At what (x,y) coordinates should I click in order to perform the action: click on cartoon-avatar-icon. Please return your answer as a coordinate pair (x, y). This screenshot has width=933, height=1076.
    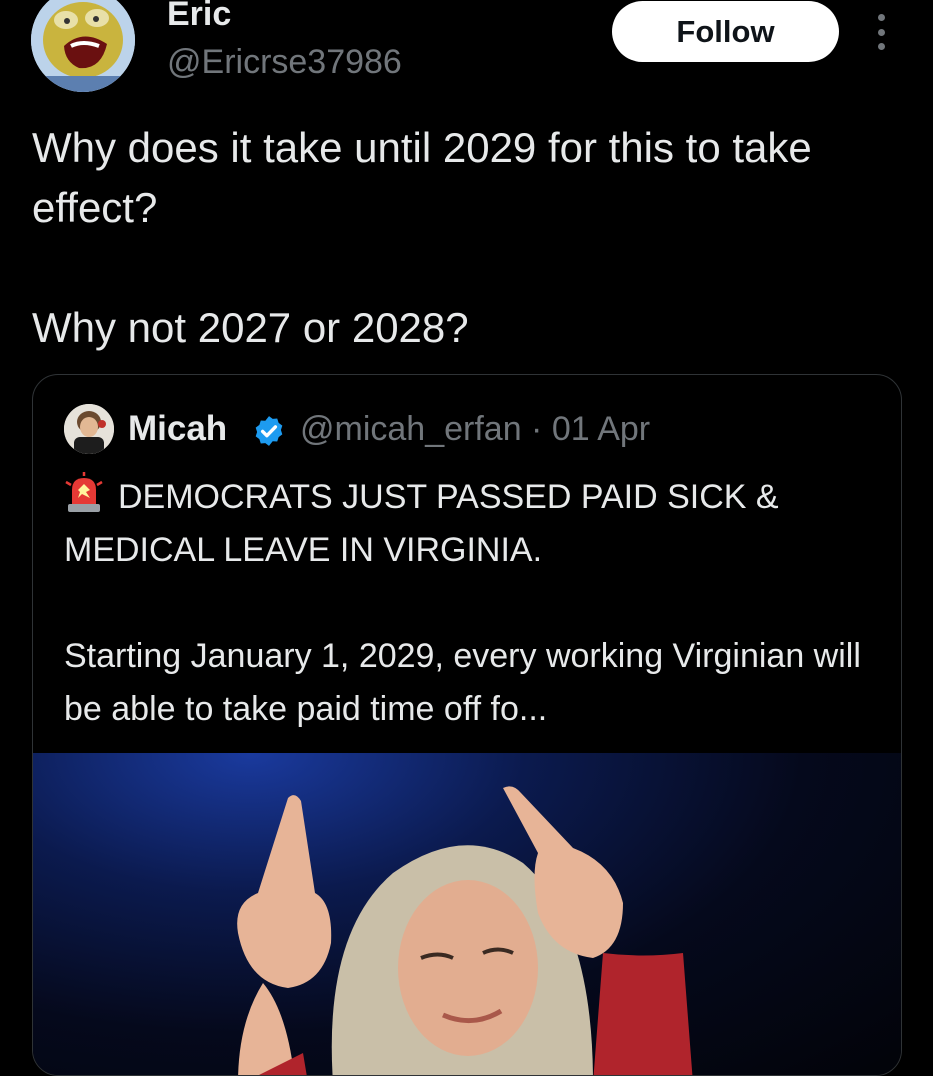
    Looking at the image, I should click on (83, 46).